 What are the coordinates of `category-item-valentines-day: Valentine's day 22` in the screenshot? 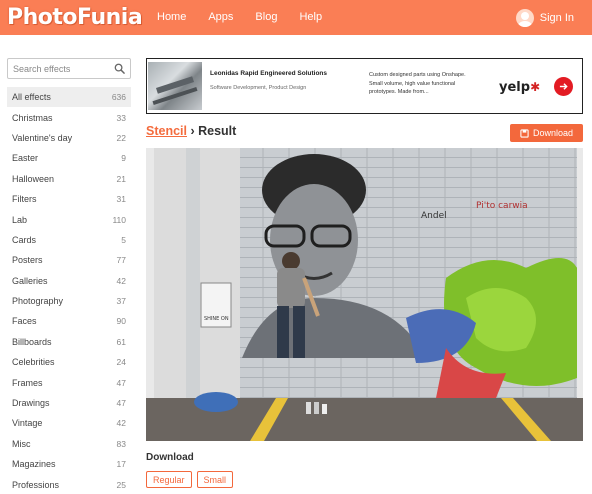 It's located at (69, 138).